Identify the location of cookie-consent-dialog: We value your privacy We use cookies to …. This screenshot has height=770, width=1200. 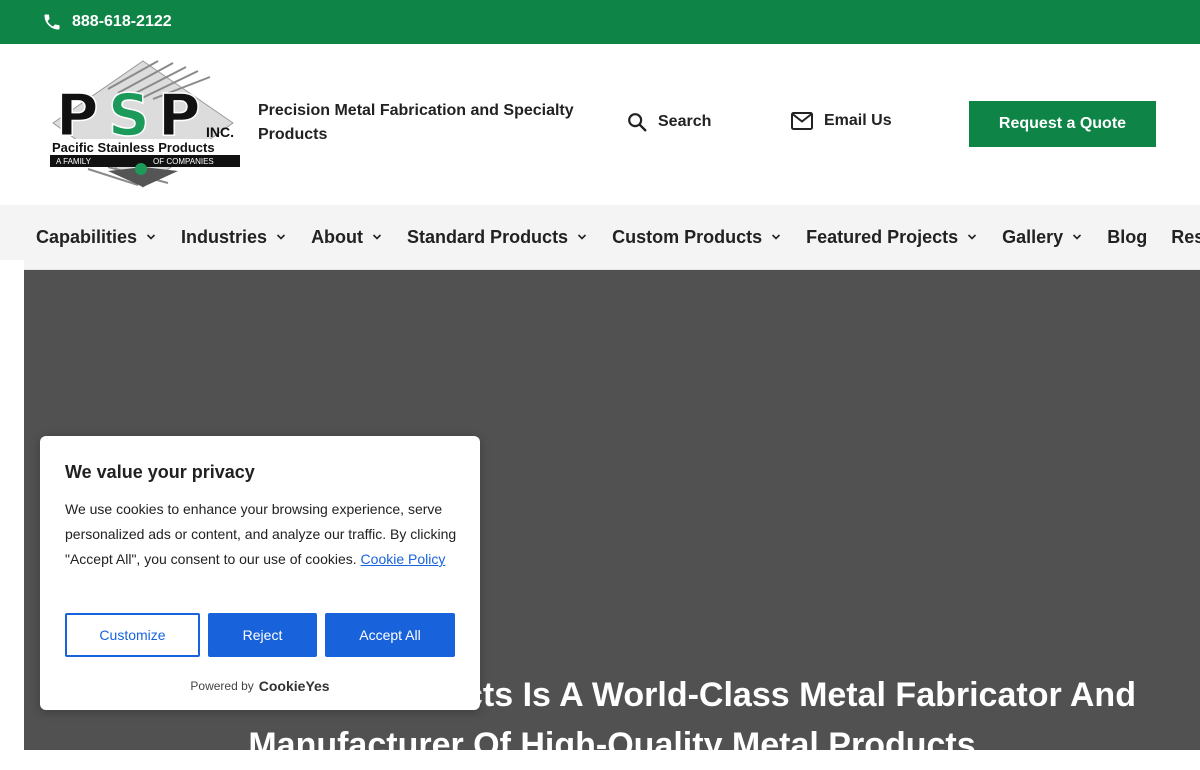
(260, 573).